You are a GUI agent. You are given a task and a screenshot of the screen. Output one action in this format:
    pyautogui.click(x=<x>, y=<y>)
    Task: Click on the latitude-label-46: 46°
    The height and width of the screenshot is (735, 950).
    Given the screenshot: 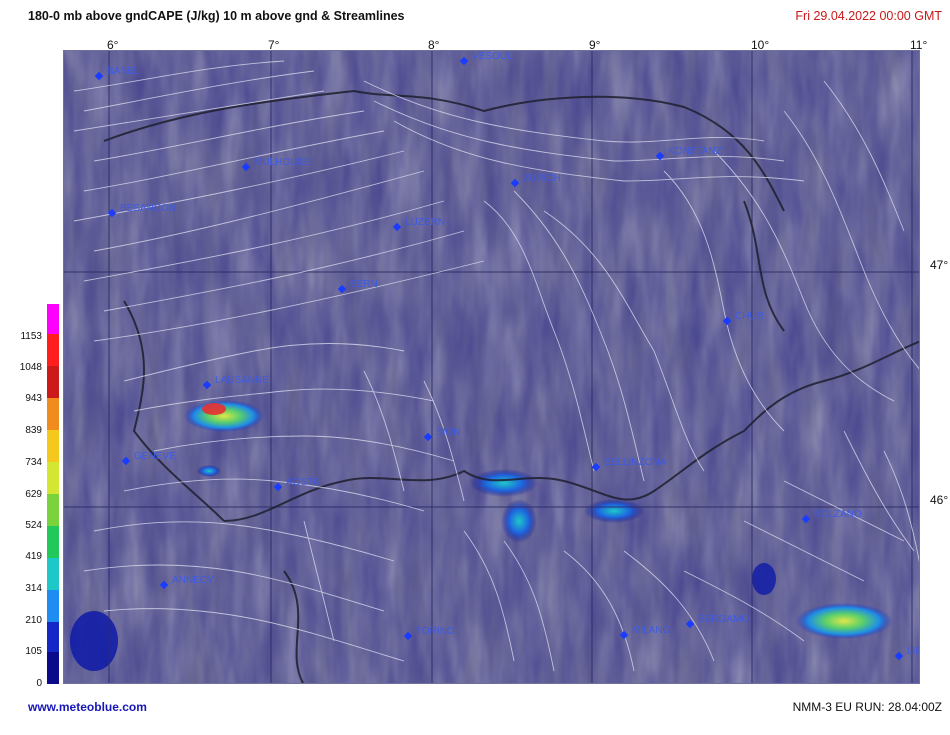 What is the action you would take?
    pyautogui.click(x=939, y=500)
    